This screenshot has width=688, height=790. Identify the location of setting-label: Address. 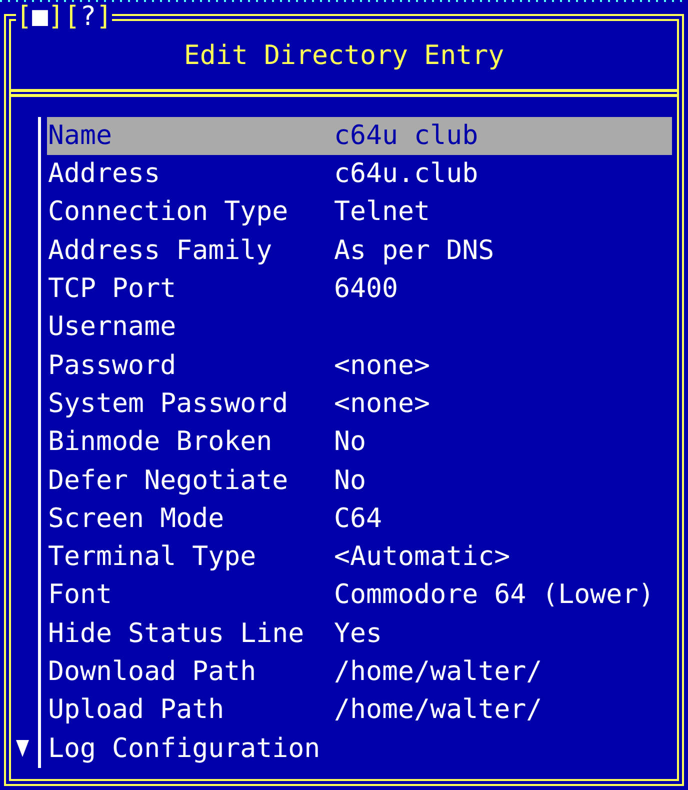
(104, 174).